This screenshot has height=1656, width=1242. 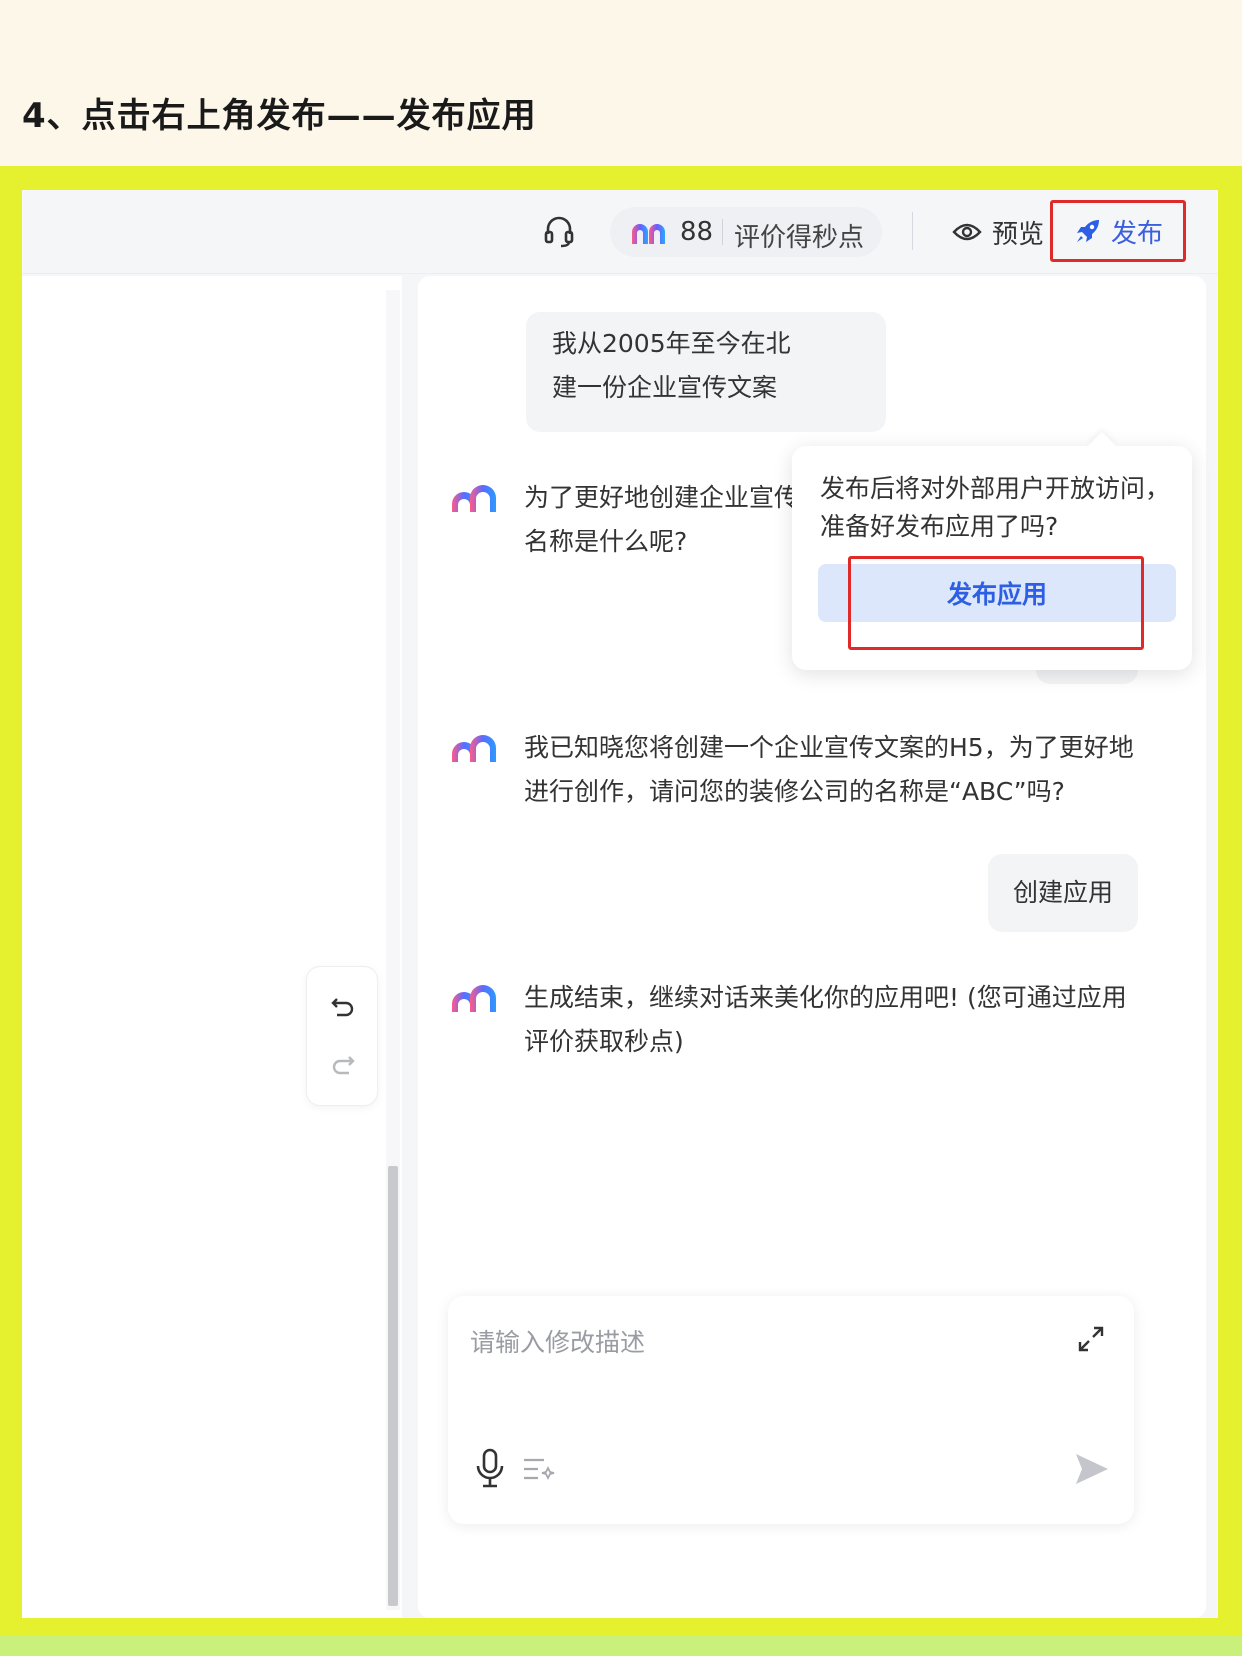 What do you see at coordinates (697, 232) in the screenshot?
I see `points-value: 88` at bounding box center [697, 232].